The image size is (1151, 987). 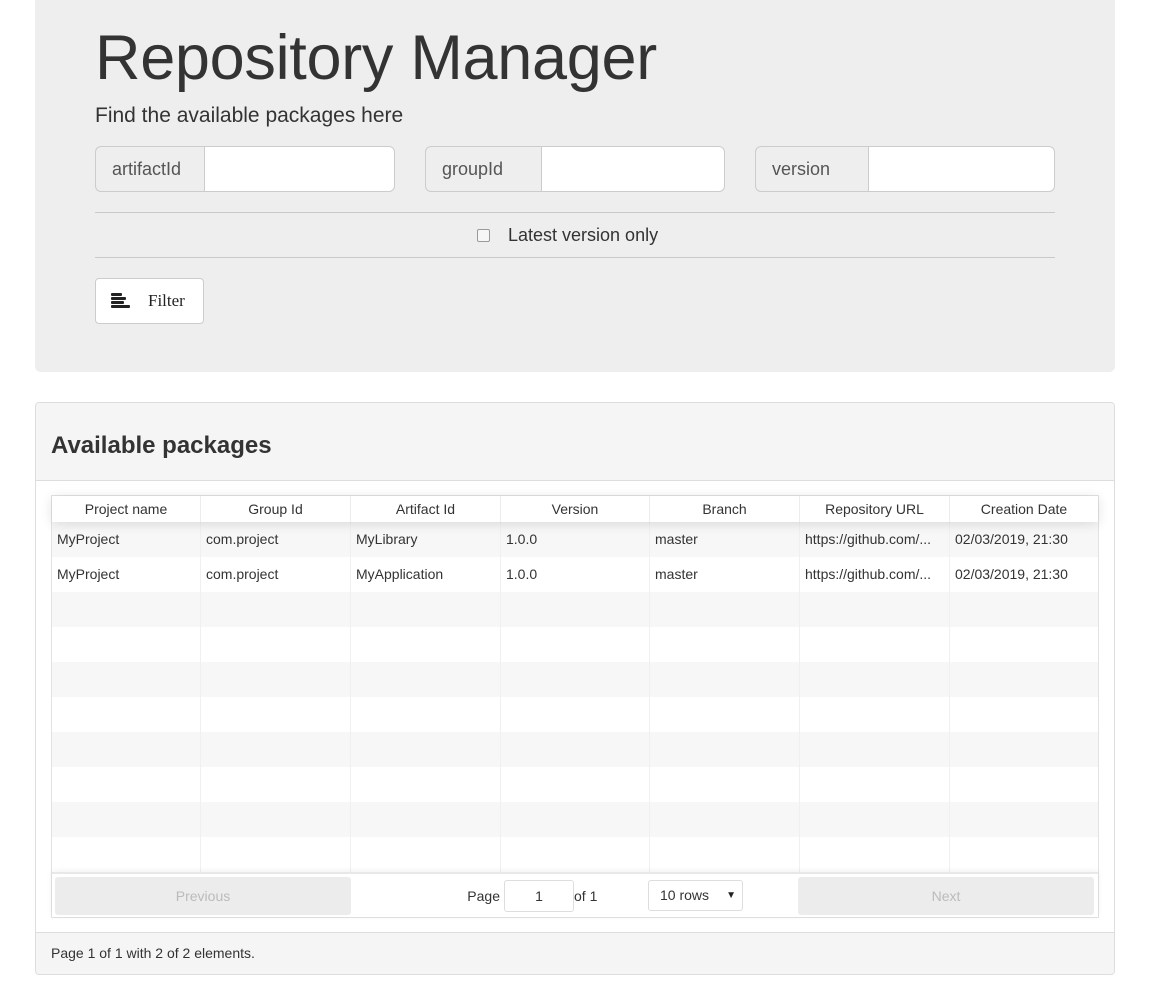 What do you see at coordinates (149, 169) in the screenshot?
I see `artifact-id-label: artifactId` at bounding box center [149, 169].